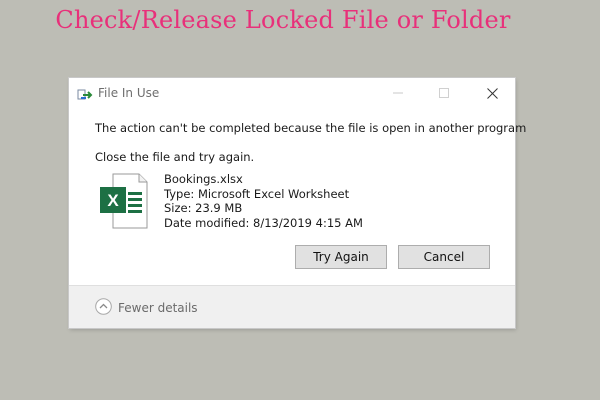 The height and width of the screenshot is (400, 600). Describe the element at coordinates (175, 157) in the screenshot. I see `instruction-text: Close the file and try again.` at that location.